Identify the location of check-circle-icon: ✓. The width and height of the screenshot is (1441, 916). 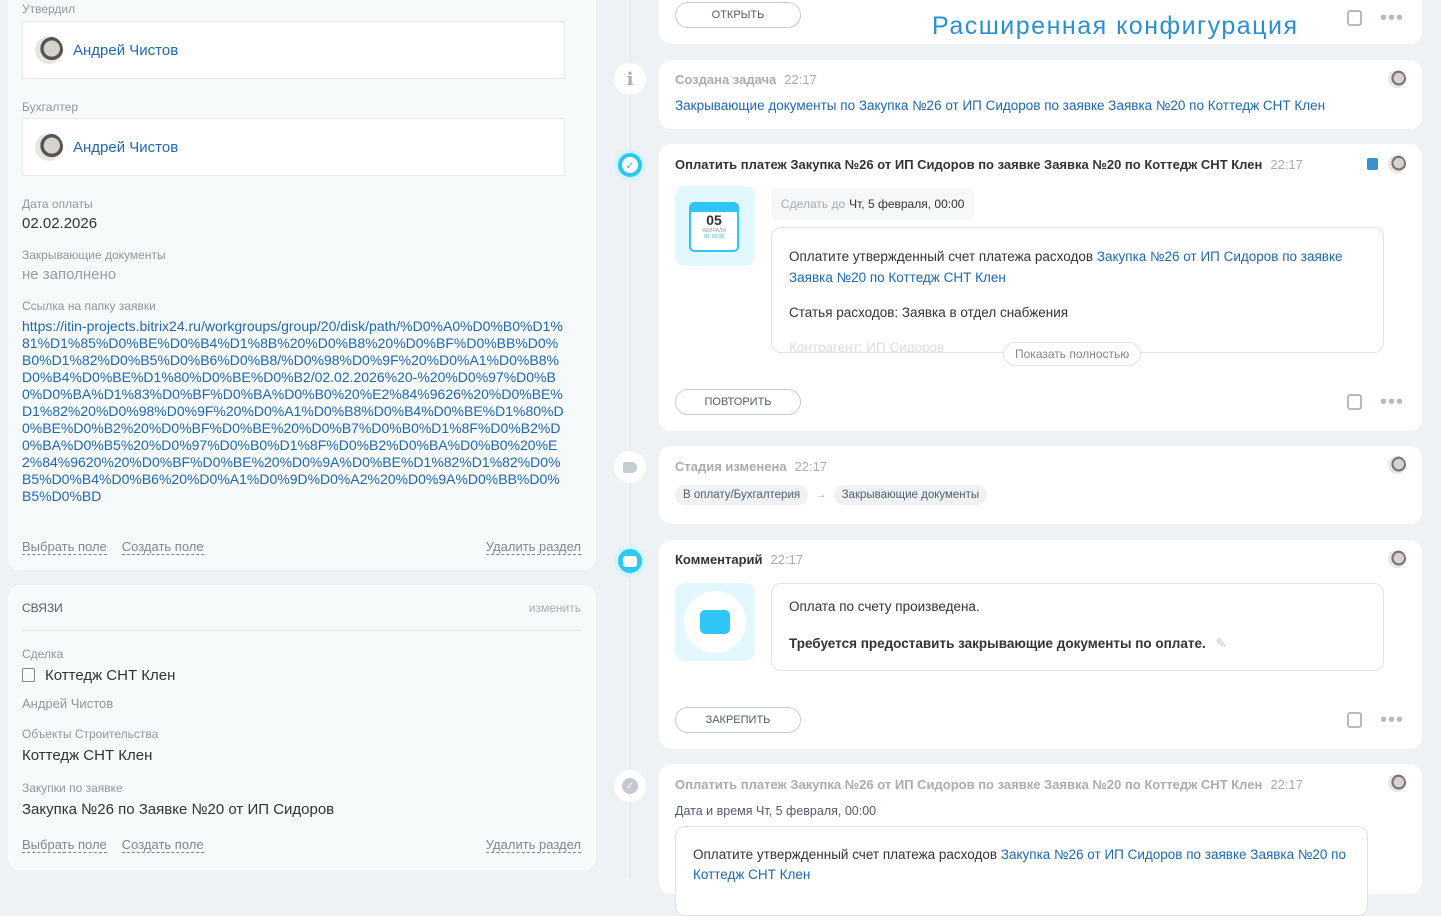
(630, 165).